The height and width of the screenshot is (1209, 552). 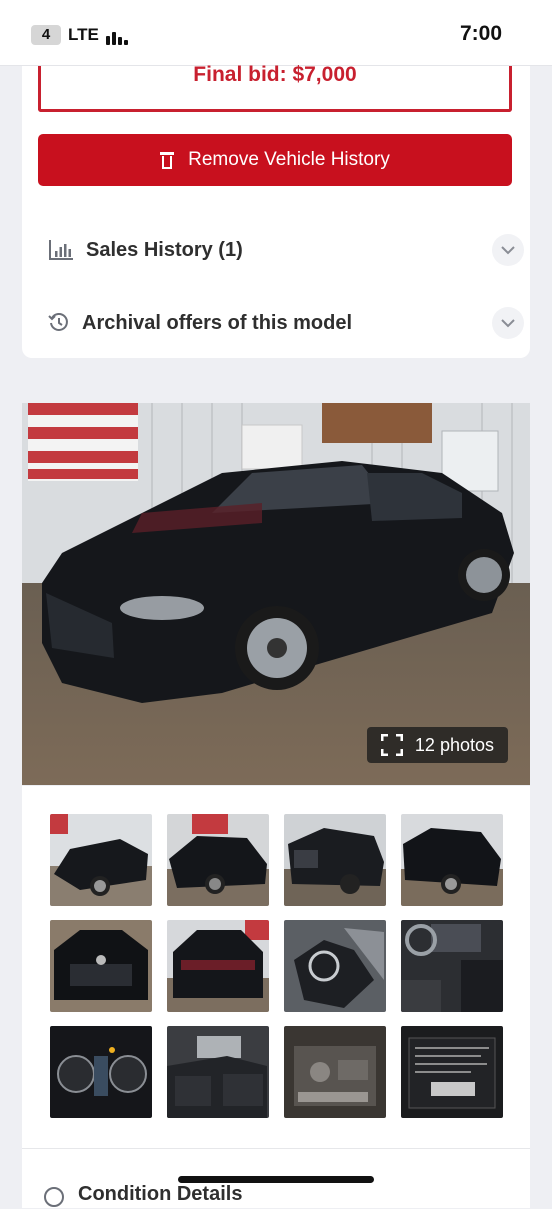 I want to click on sim-indicator: 4, so click(x=46, y=35).